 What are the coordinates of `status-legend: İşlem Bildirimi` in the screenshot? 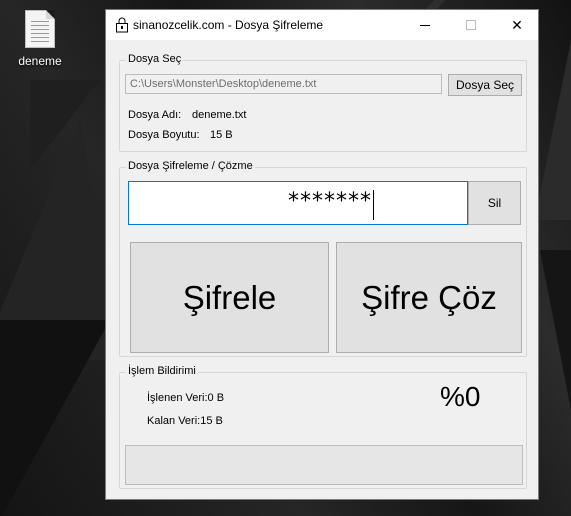 It's located at (162, 371).